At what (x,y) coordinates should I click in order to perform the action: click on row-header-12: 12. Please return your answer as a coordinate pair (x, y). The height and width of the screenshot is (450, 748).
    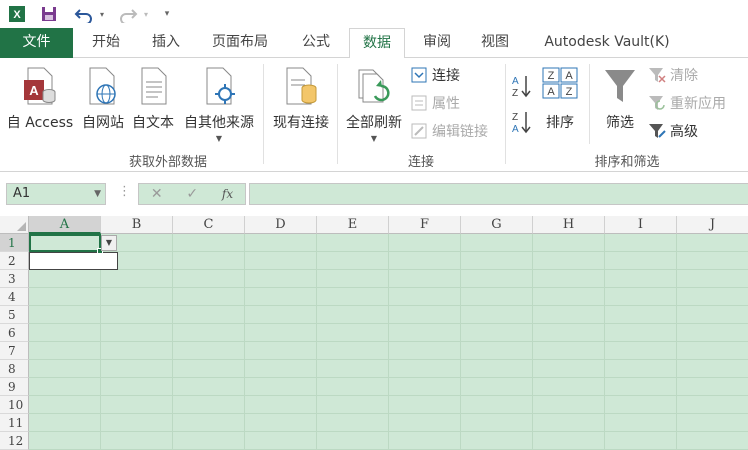
    Looking at the image, I should click on (14, 441).